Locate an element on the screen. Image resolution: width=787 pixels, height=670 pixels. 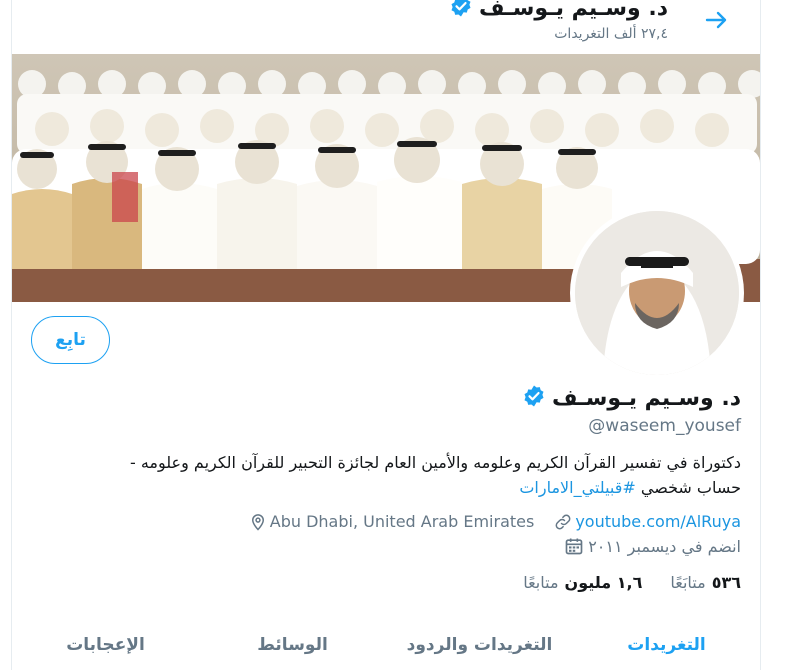
arrow-right-icon is located at coordinates (716, 20).